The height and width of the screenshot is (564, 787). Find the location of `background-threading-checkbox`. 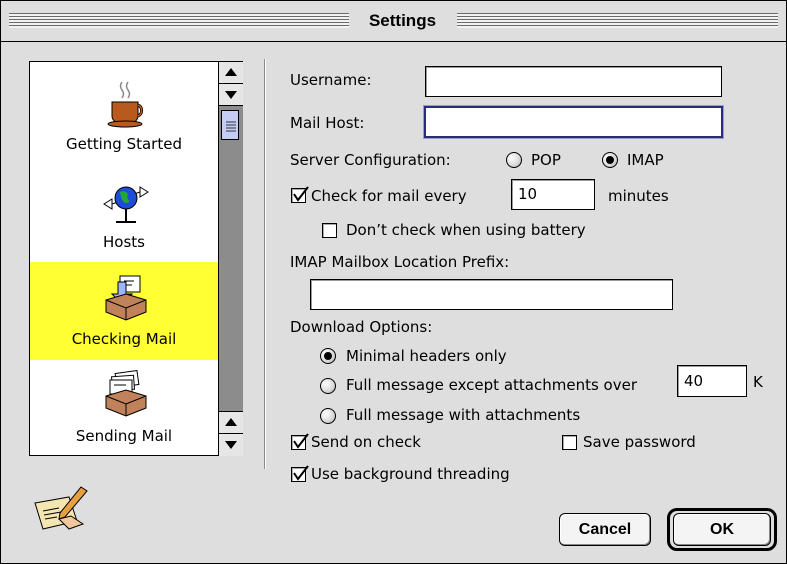

background-threading-checkbox is located at coordinates (300, 473).